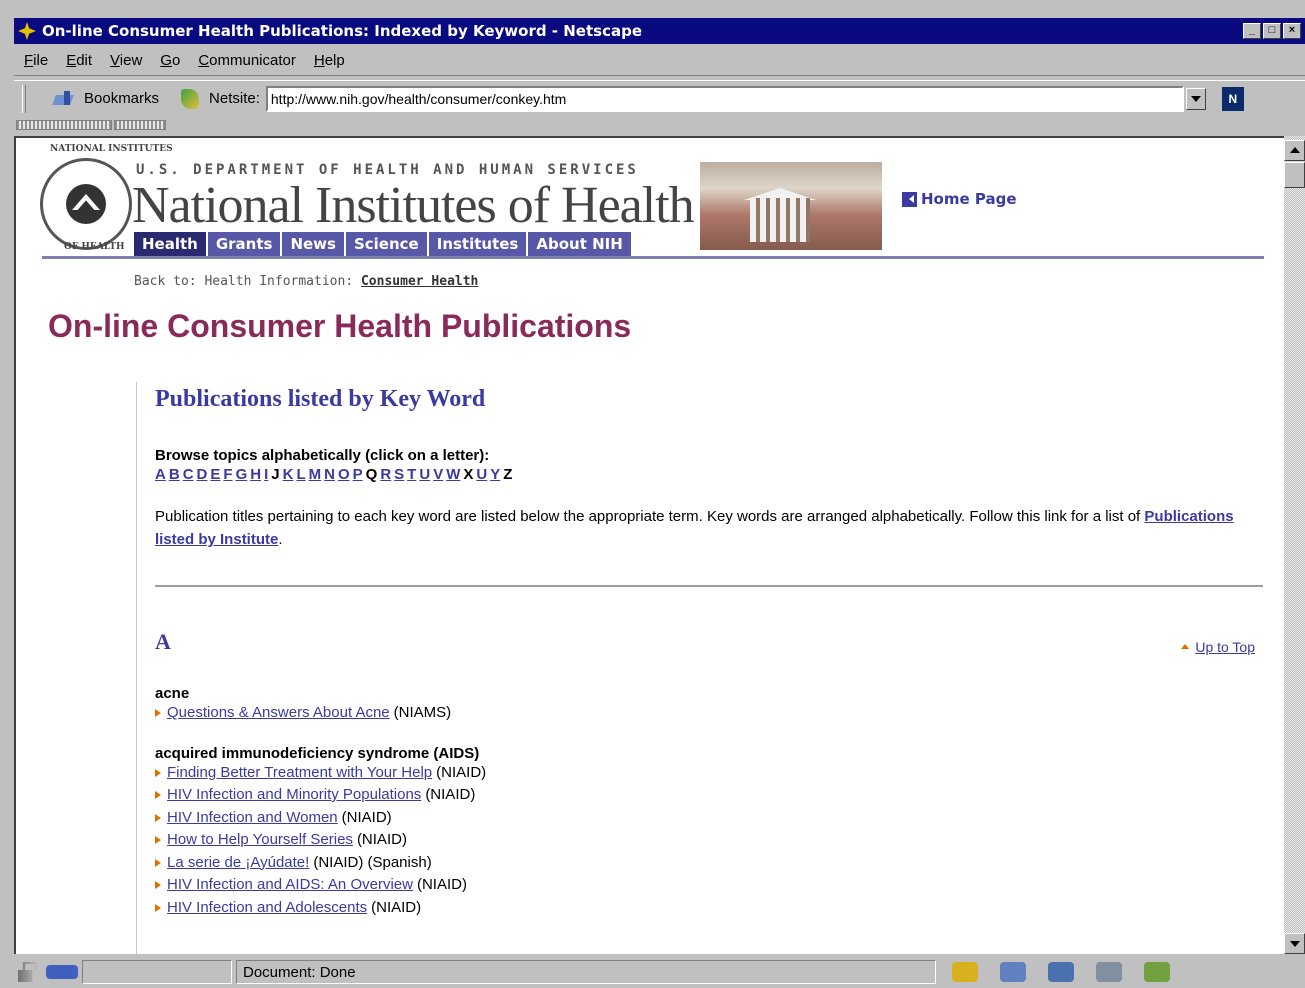 The image size is (1305, 988). Describe the element at coordinates (705, 642) in the screenshot. I see `letter-section-header: A Up to Top` at that location.